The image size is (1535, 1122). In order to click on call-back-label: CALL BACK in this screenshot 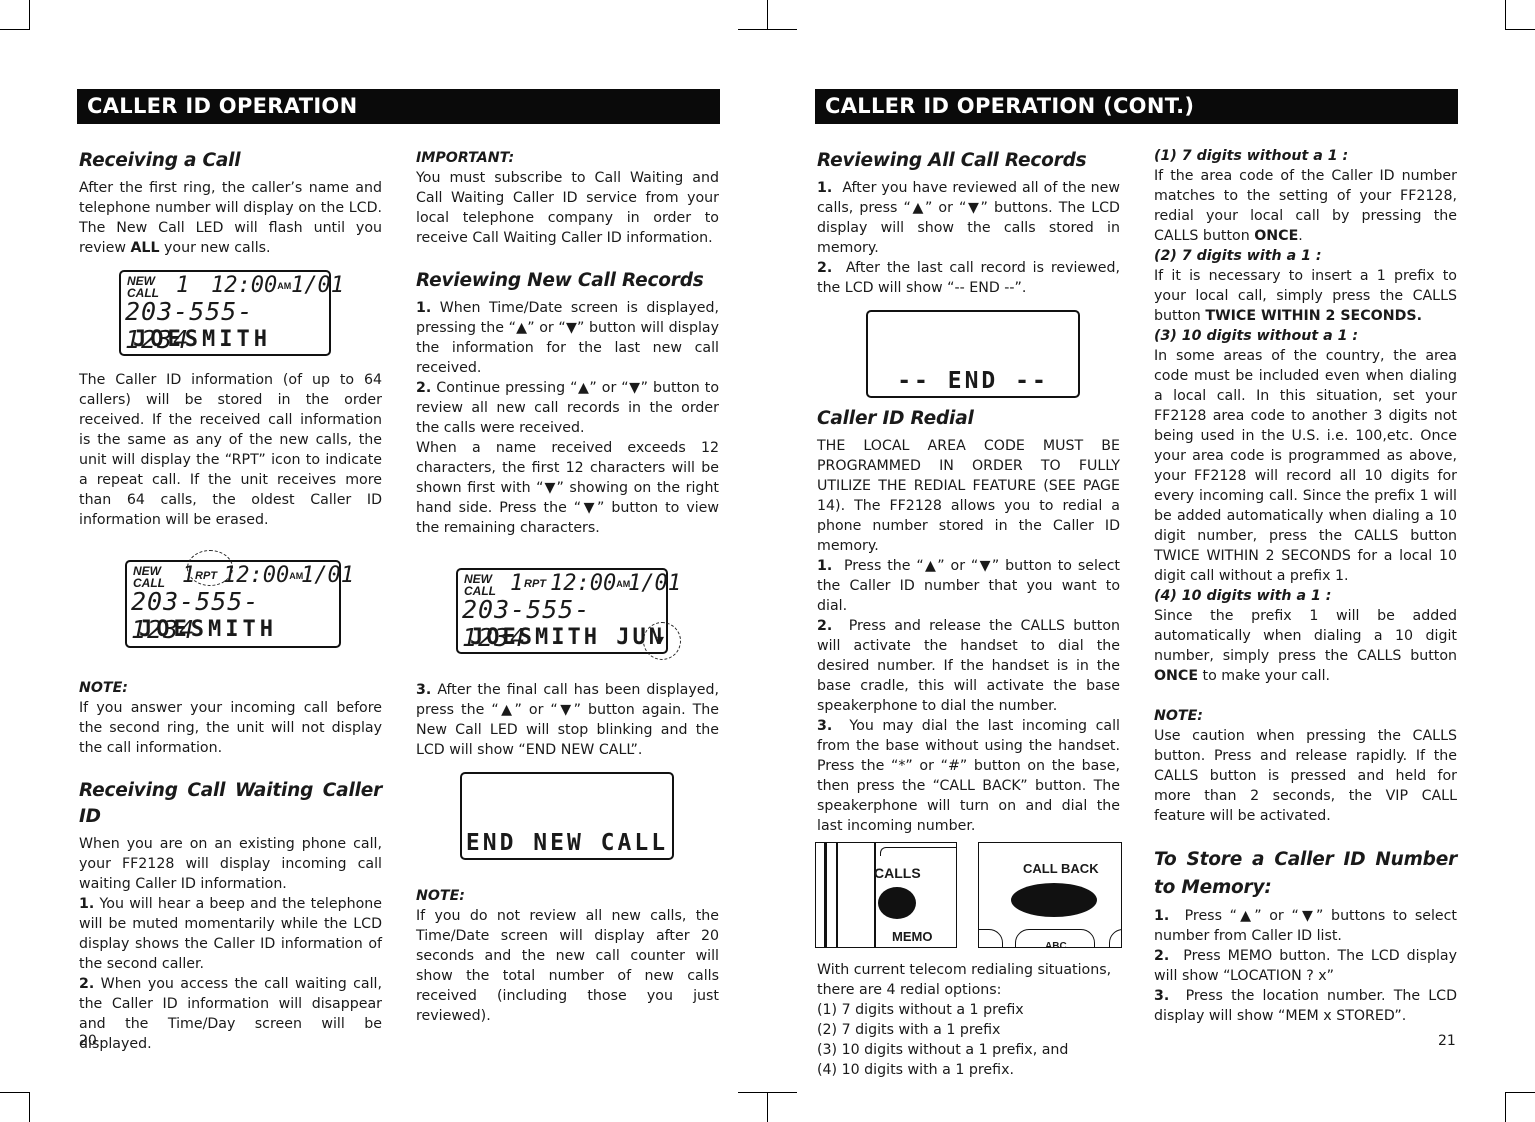, I will do `click(1061, 868)`.